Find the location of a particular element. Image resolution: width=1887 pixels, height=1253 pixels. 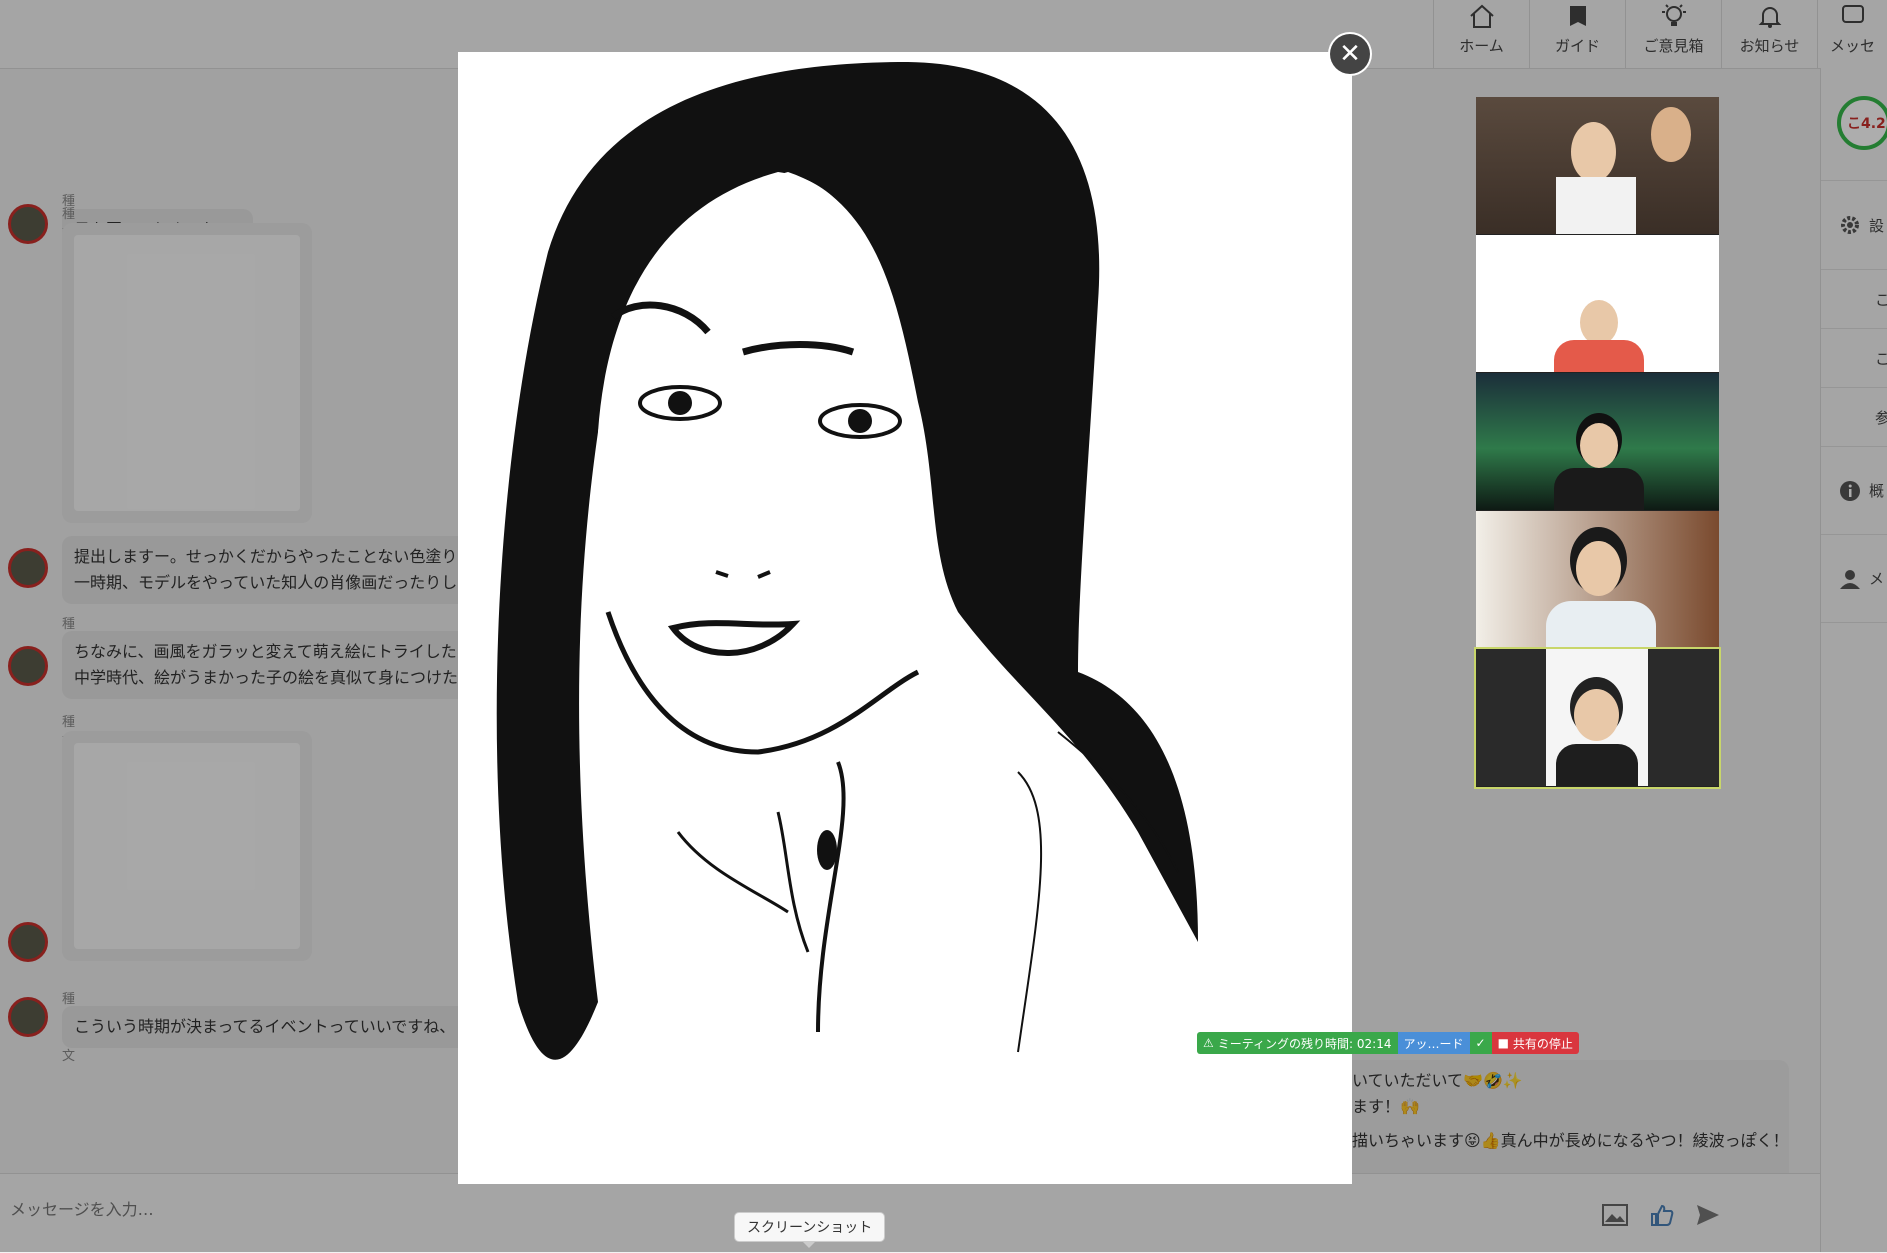

share-status: ⚠ ミーティングの残り時間: 02:14 is located at coordinates (1297, 1043).